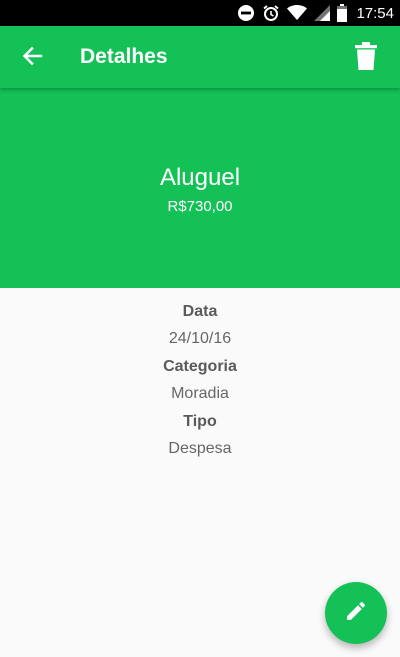 The image size is (400, 657). I want to click on delete-button, so click(366, 58).